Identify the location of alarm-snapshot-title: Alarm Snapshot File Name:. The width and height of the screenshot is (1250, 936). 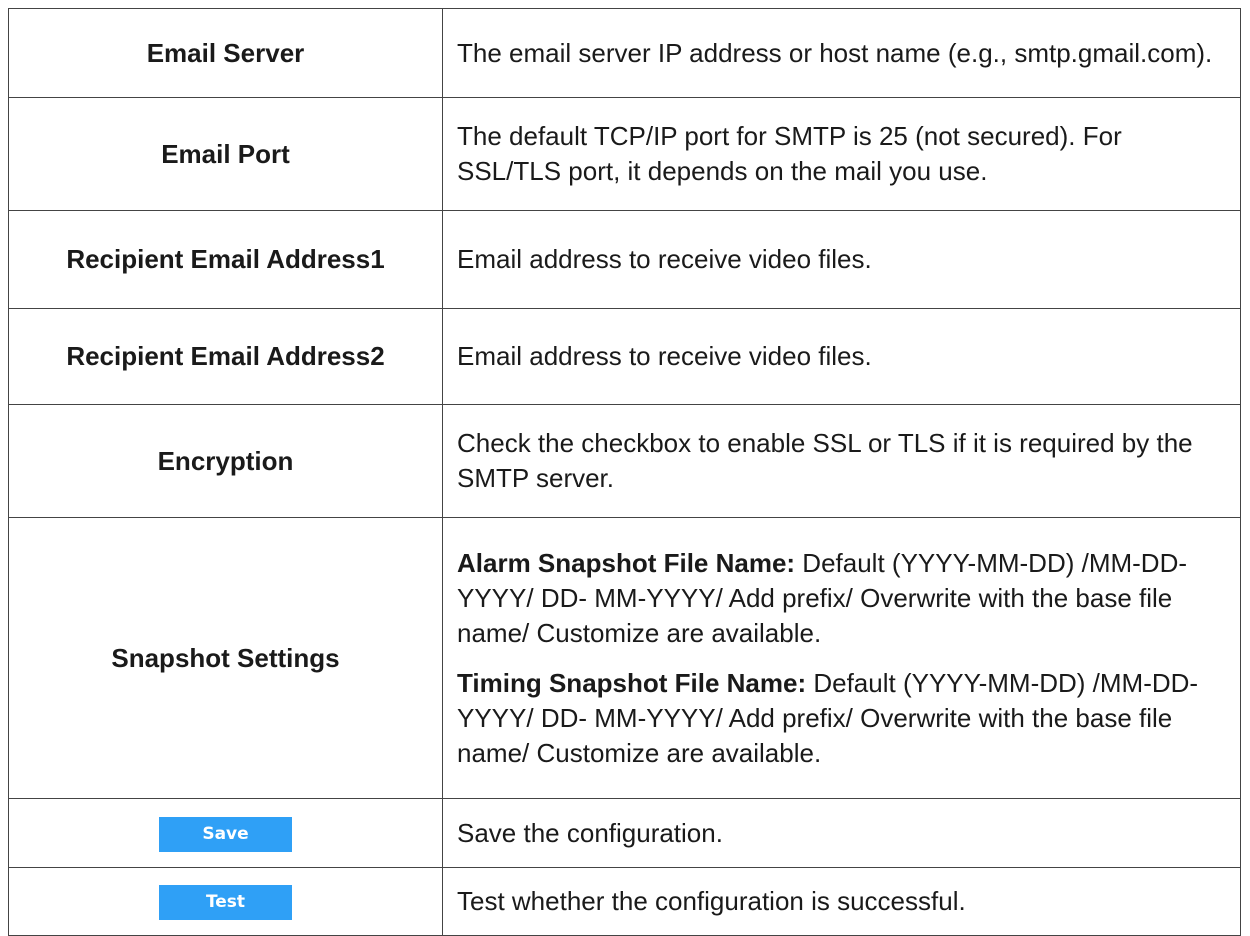
(626, 562).